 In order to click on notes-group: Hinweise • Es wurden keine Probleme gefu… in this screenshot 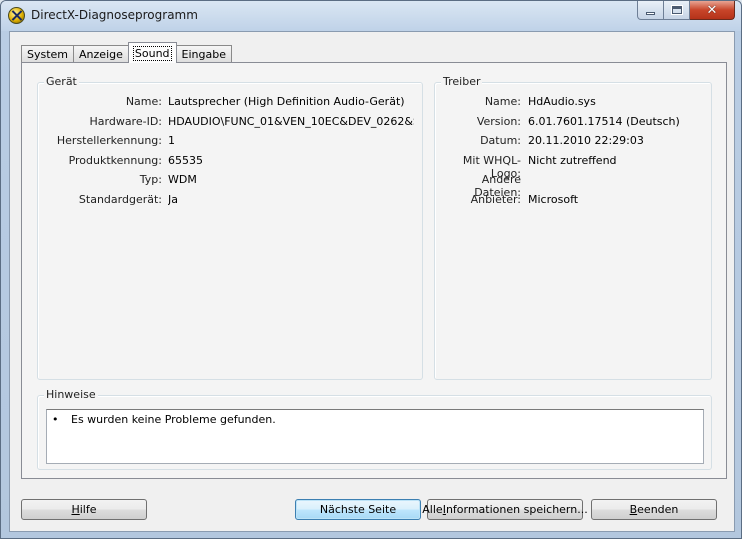, I will do `click(374, 429)`.